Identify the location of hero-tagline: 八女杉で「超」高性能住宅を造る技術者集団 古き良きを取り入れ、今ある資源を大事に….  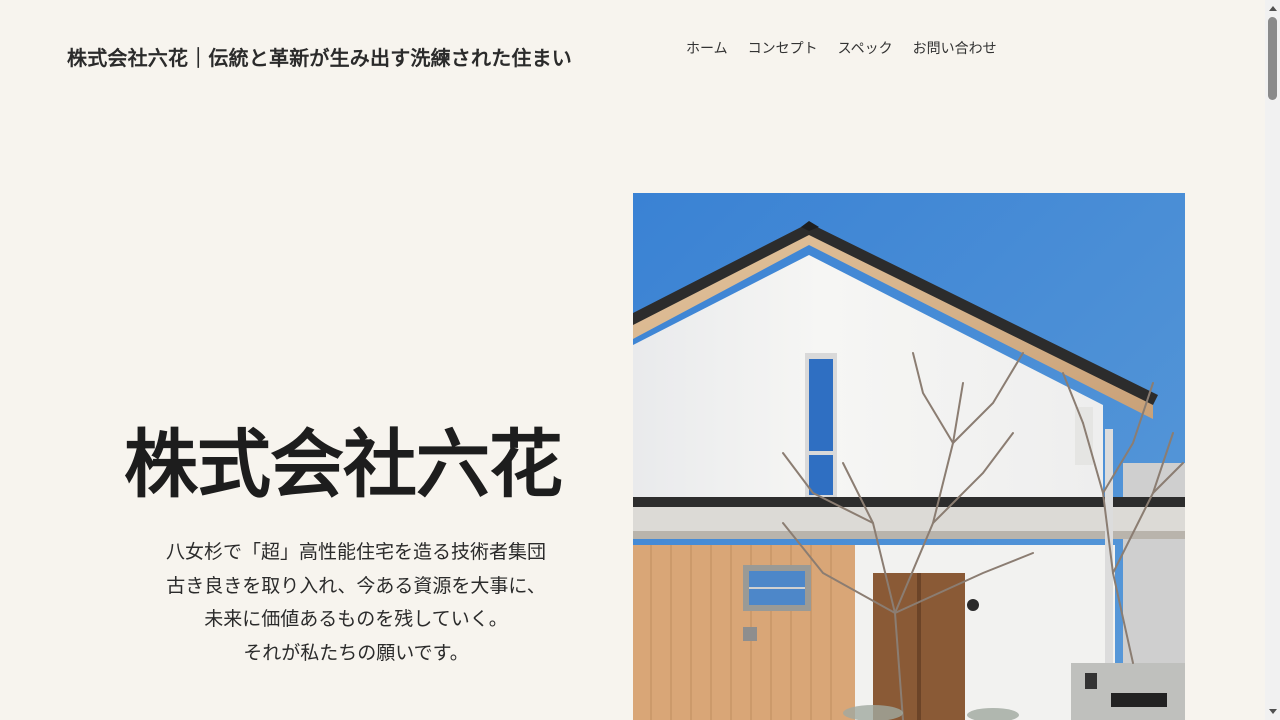
(356, 603).